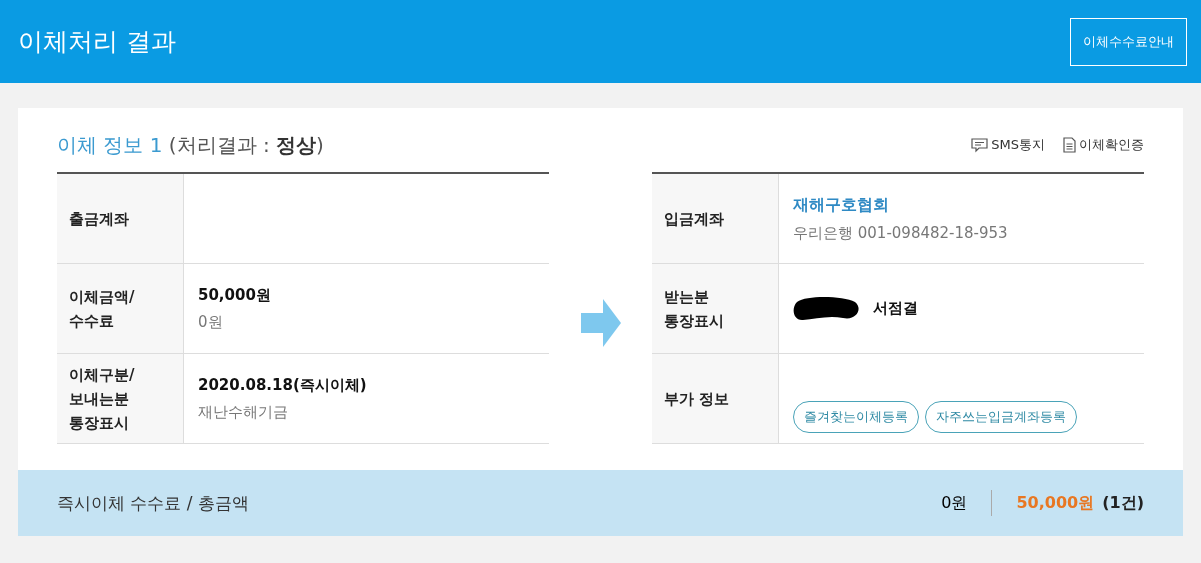 The image size is (1201, 563). What do you see at coordinates (120, 218) in the screenshot?
I see `row-label: 출금계좌` at bounding box center [120, 218].